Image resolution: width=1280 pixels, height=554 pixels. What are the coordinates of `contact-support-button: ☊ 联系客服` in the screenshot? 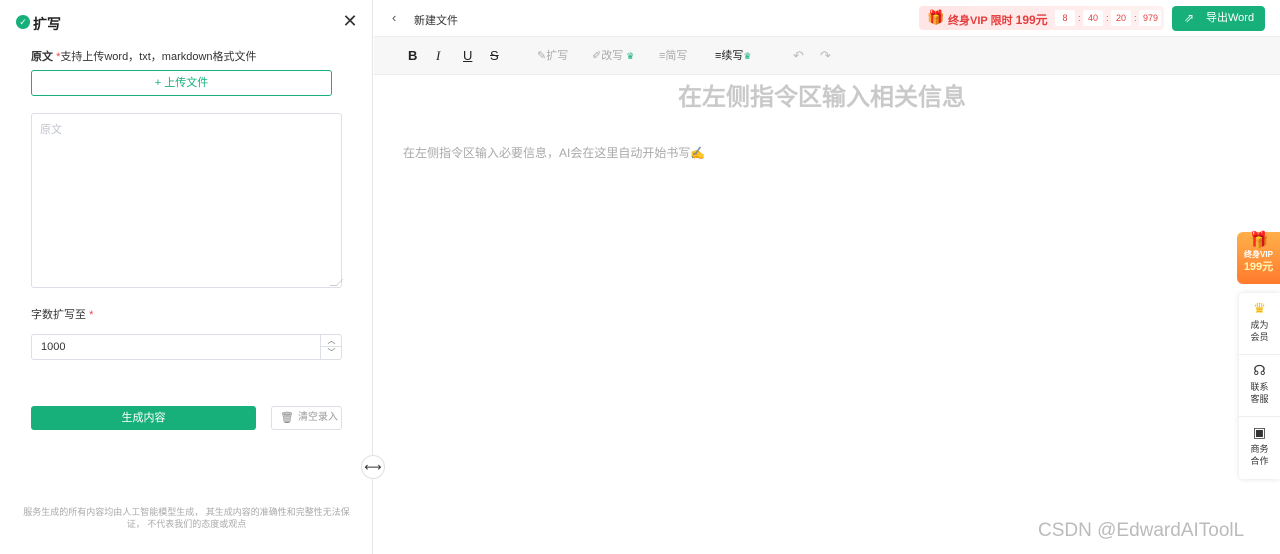 It's located at (1259, 386).